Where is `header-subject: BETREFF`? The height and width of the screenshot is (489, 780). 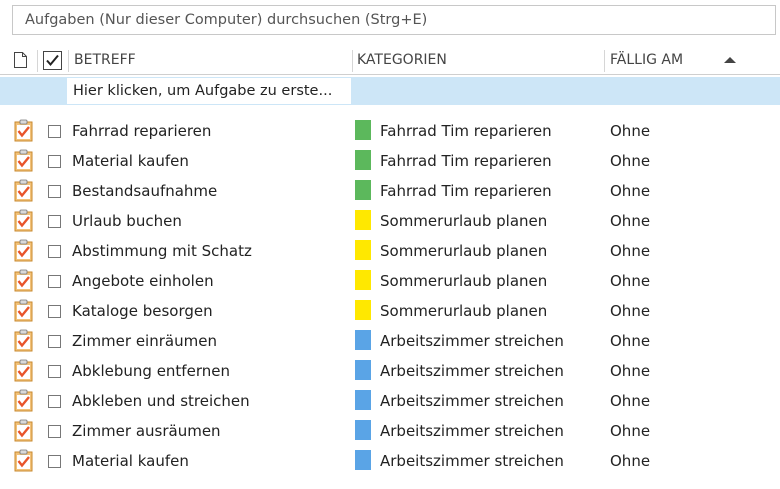
header-subject: BETREFF is located at coordinates (105, 60).